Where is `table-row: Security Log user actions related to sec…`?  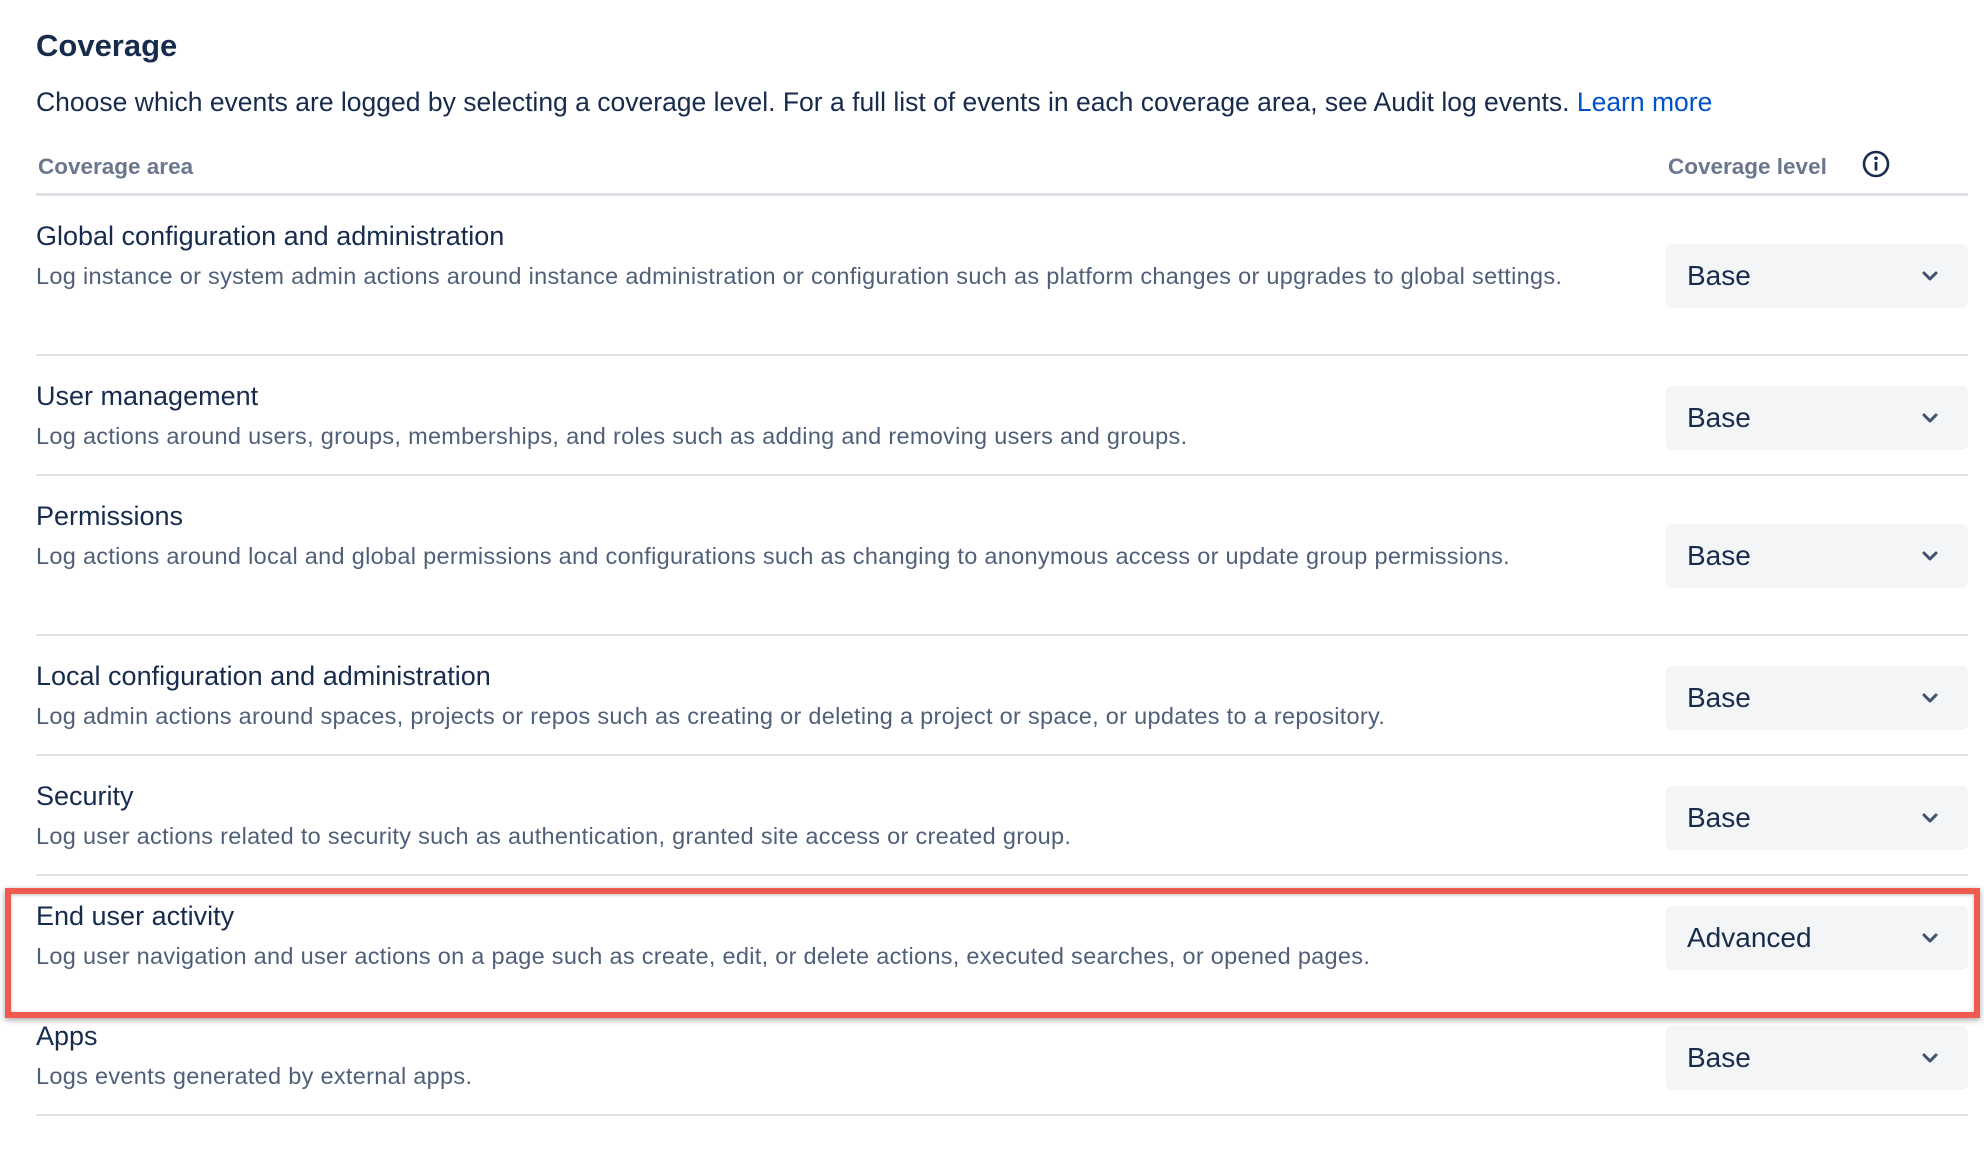
table-row: Security Log user actions related to sec… is located at coordinates (1002, 816).